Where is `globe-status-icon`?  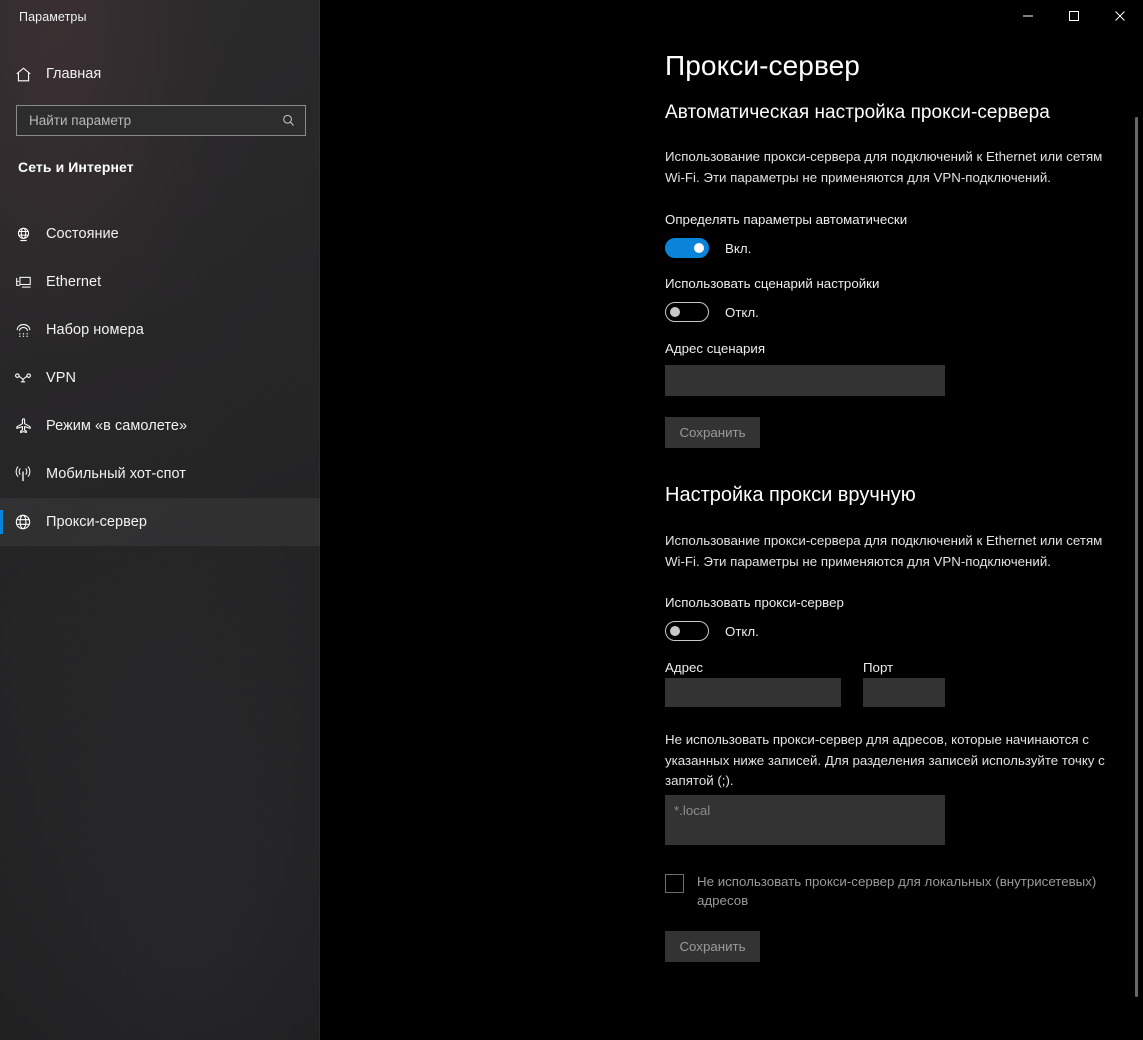
globe-status-icon is located at coordinates (23, 234).